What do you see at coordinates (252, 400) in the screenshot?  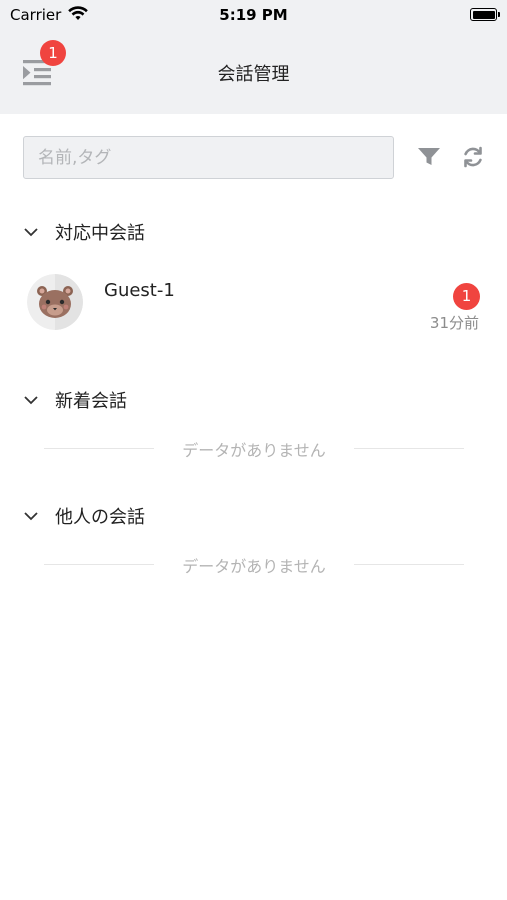 I see `section-header-new: 新着会話` at bounding box center [252, 400].